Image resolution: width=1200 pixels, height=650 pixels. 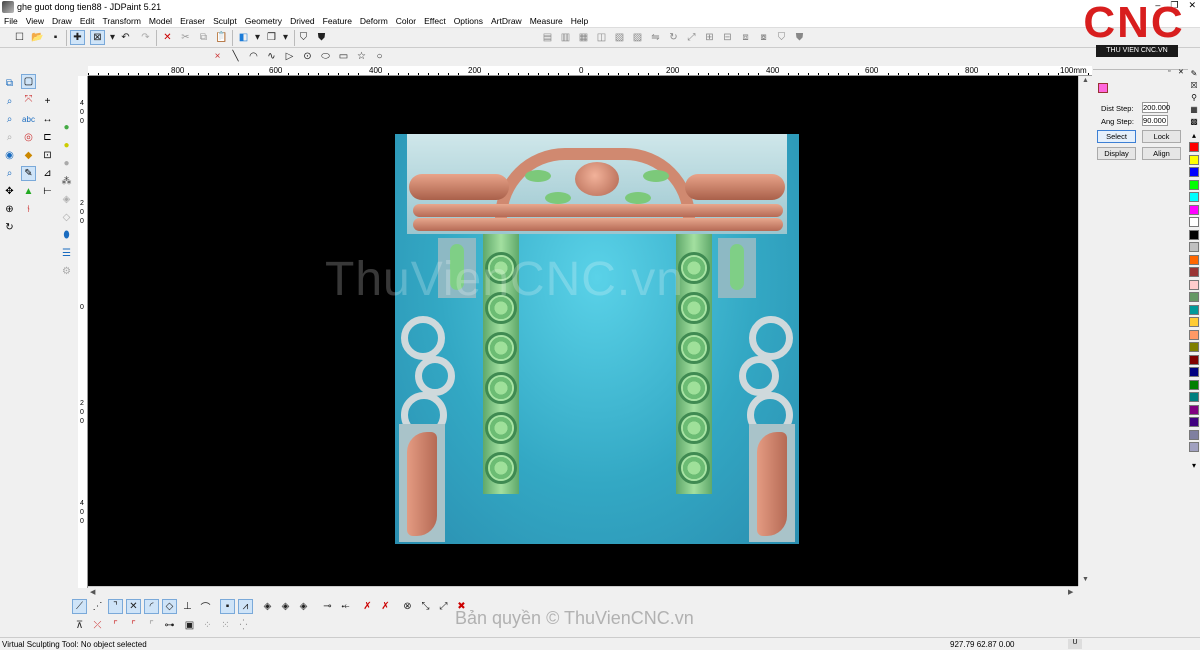 What do you see at coordinates (19, 37) in the screenshot?
I see `new-file-icon: ☐` at bounding box center [19, 37].